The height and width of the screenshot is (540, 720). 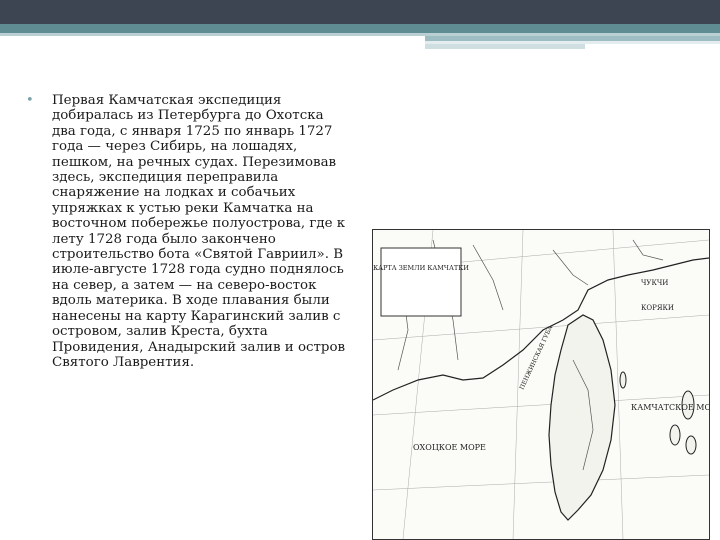 I want to click on label-kamchatka-sea: КАМЧАТСКОЕ МОРЕ, so click(x=670, y=407).